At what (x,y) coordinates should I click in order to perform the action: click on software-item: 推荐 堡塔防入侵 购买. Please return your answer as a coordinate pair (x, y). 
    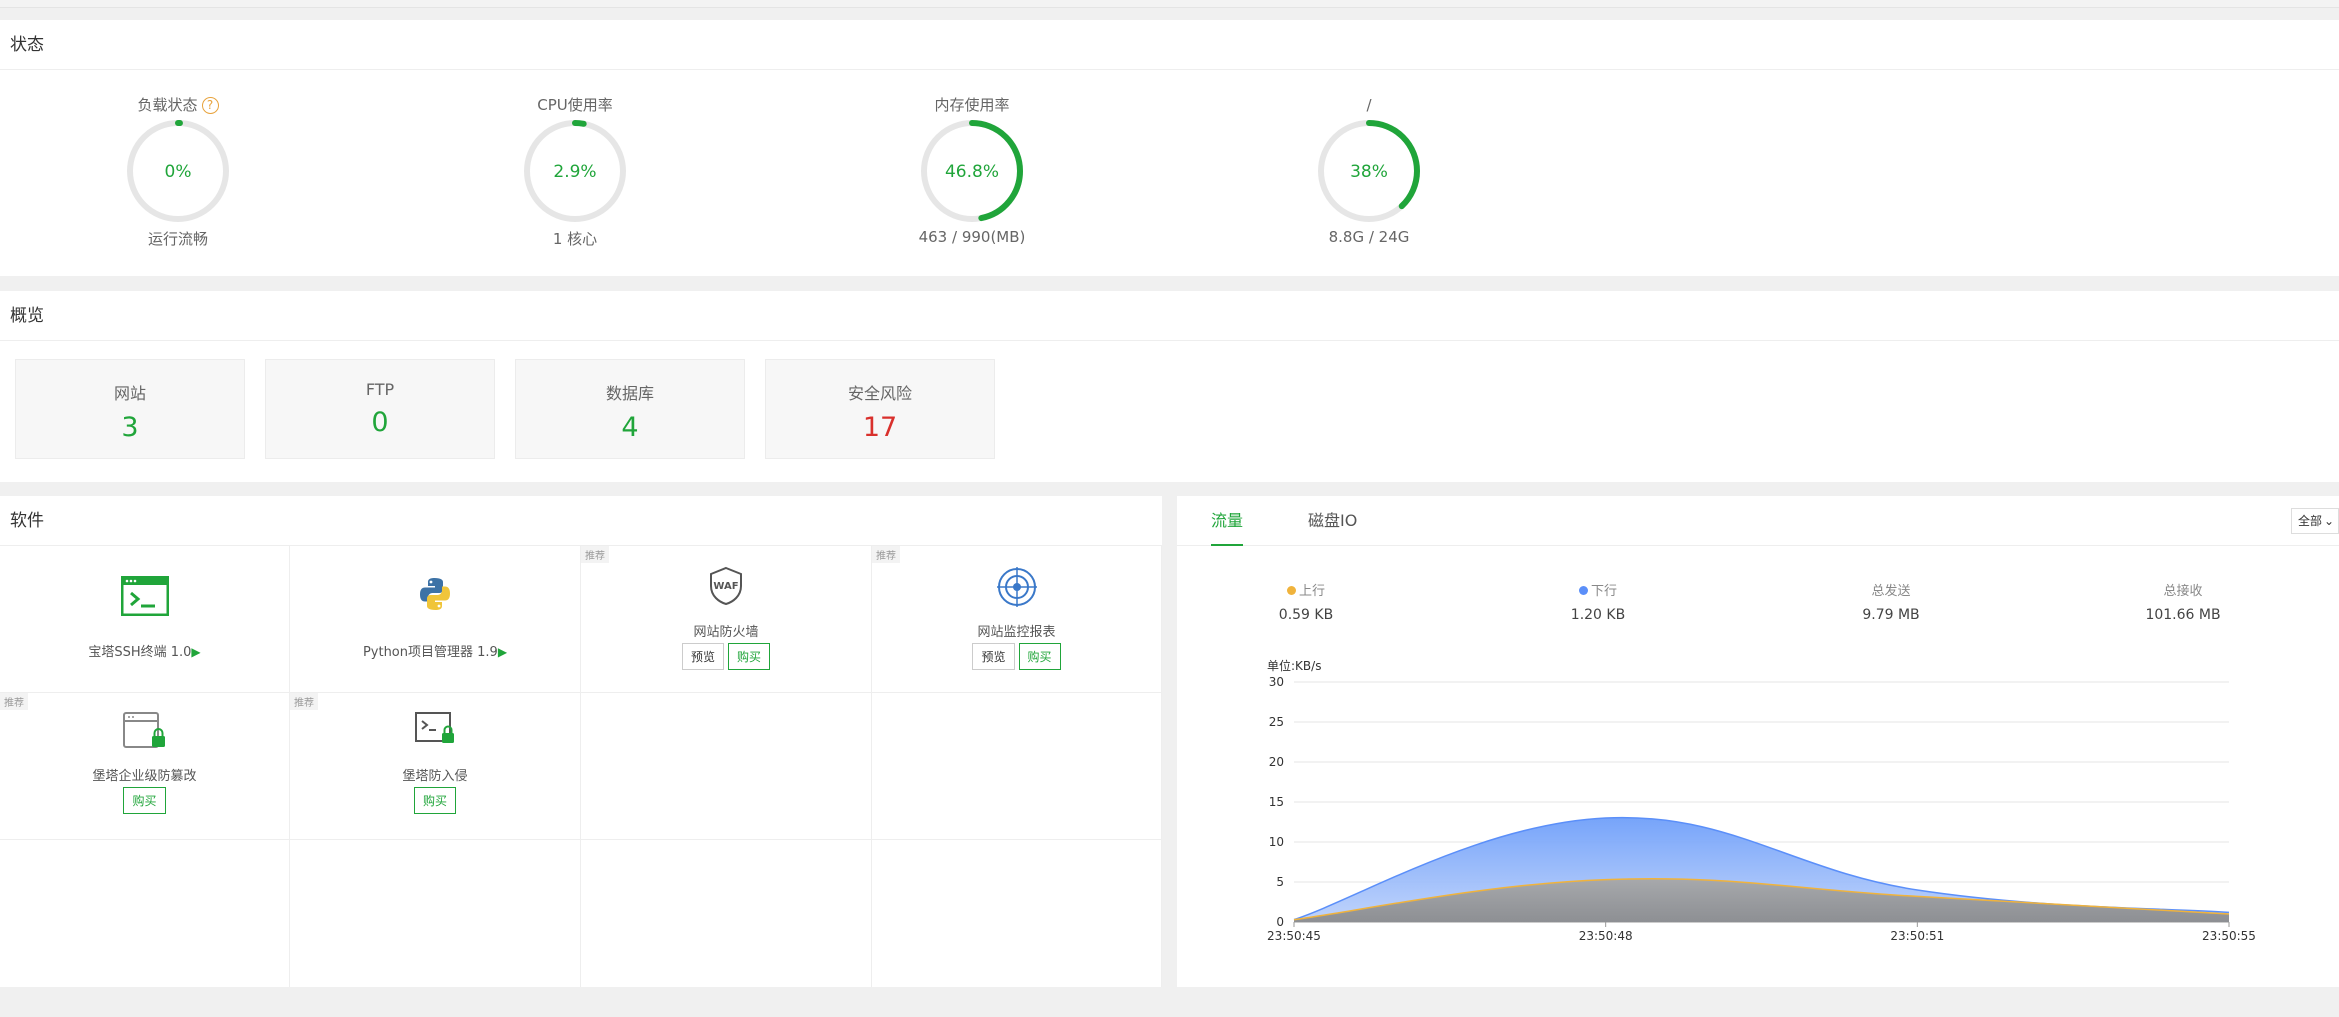
    Looking at the image, I should click on (435, 766).